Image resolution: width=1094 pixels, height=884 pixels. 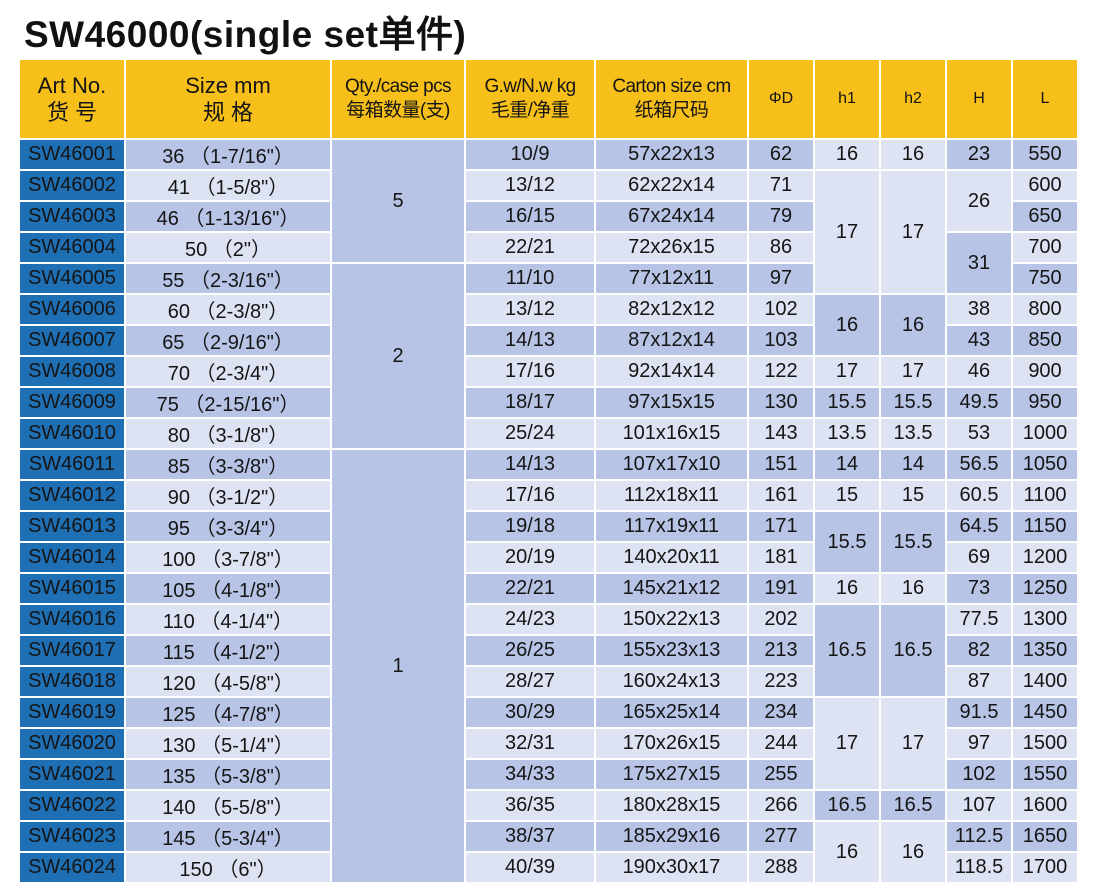 What do you see at coordinates (1045, 774) in the screenshot?
I see `L-cell: 1550` at bounding box center [1045, 774].